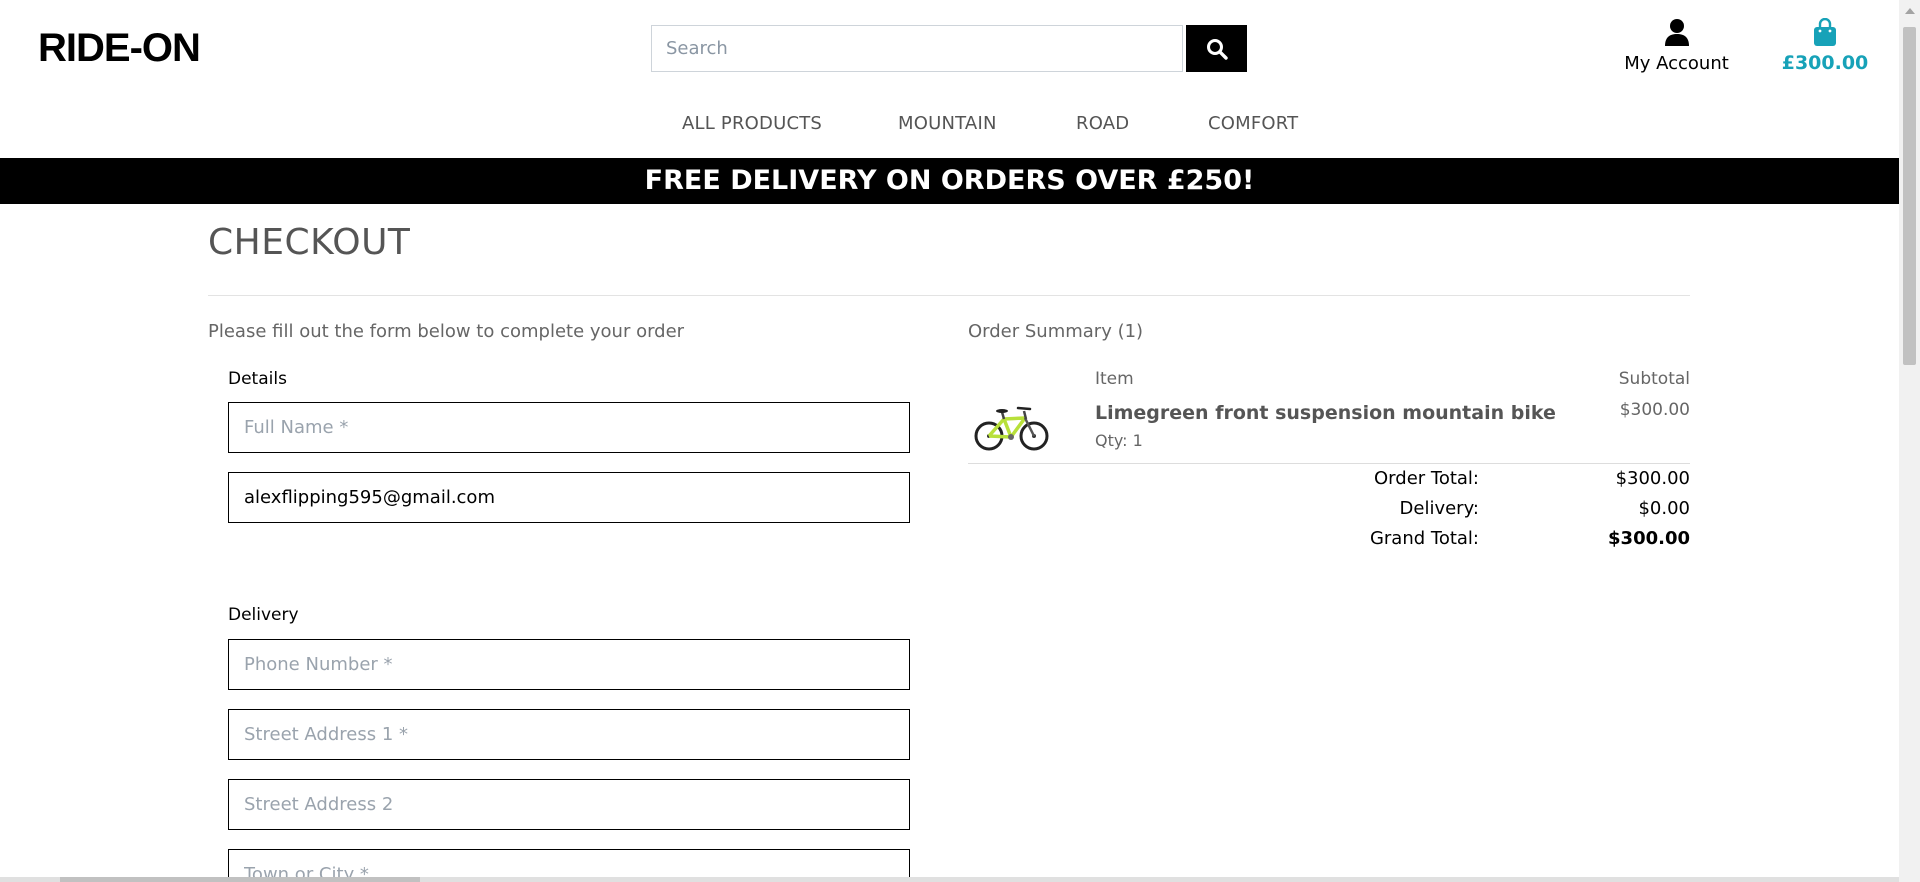 The width and height of the screenshot is (1920, 882). What do you see at coordinates (1329, 463) in the screenshot?
I see `summary-divider` at bounding box center [1329, 463].